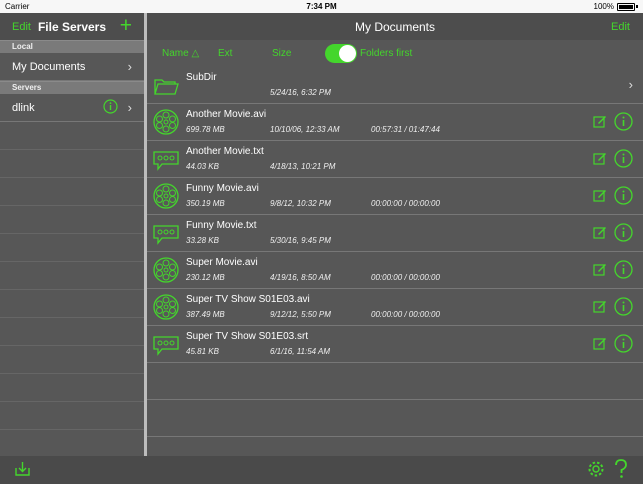 This screenshot has width=643, height=484. Describe the element at coordinates (626, 6) in the screenshot. I see `battery-icon` at that location.